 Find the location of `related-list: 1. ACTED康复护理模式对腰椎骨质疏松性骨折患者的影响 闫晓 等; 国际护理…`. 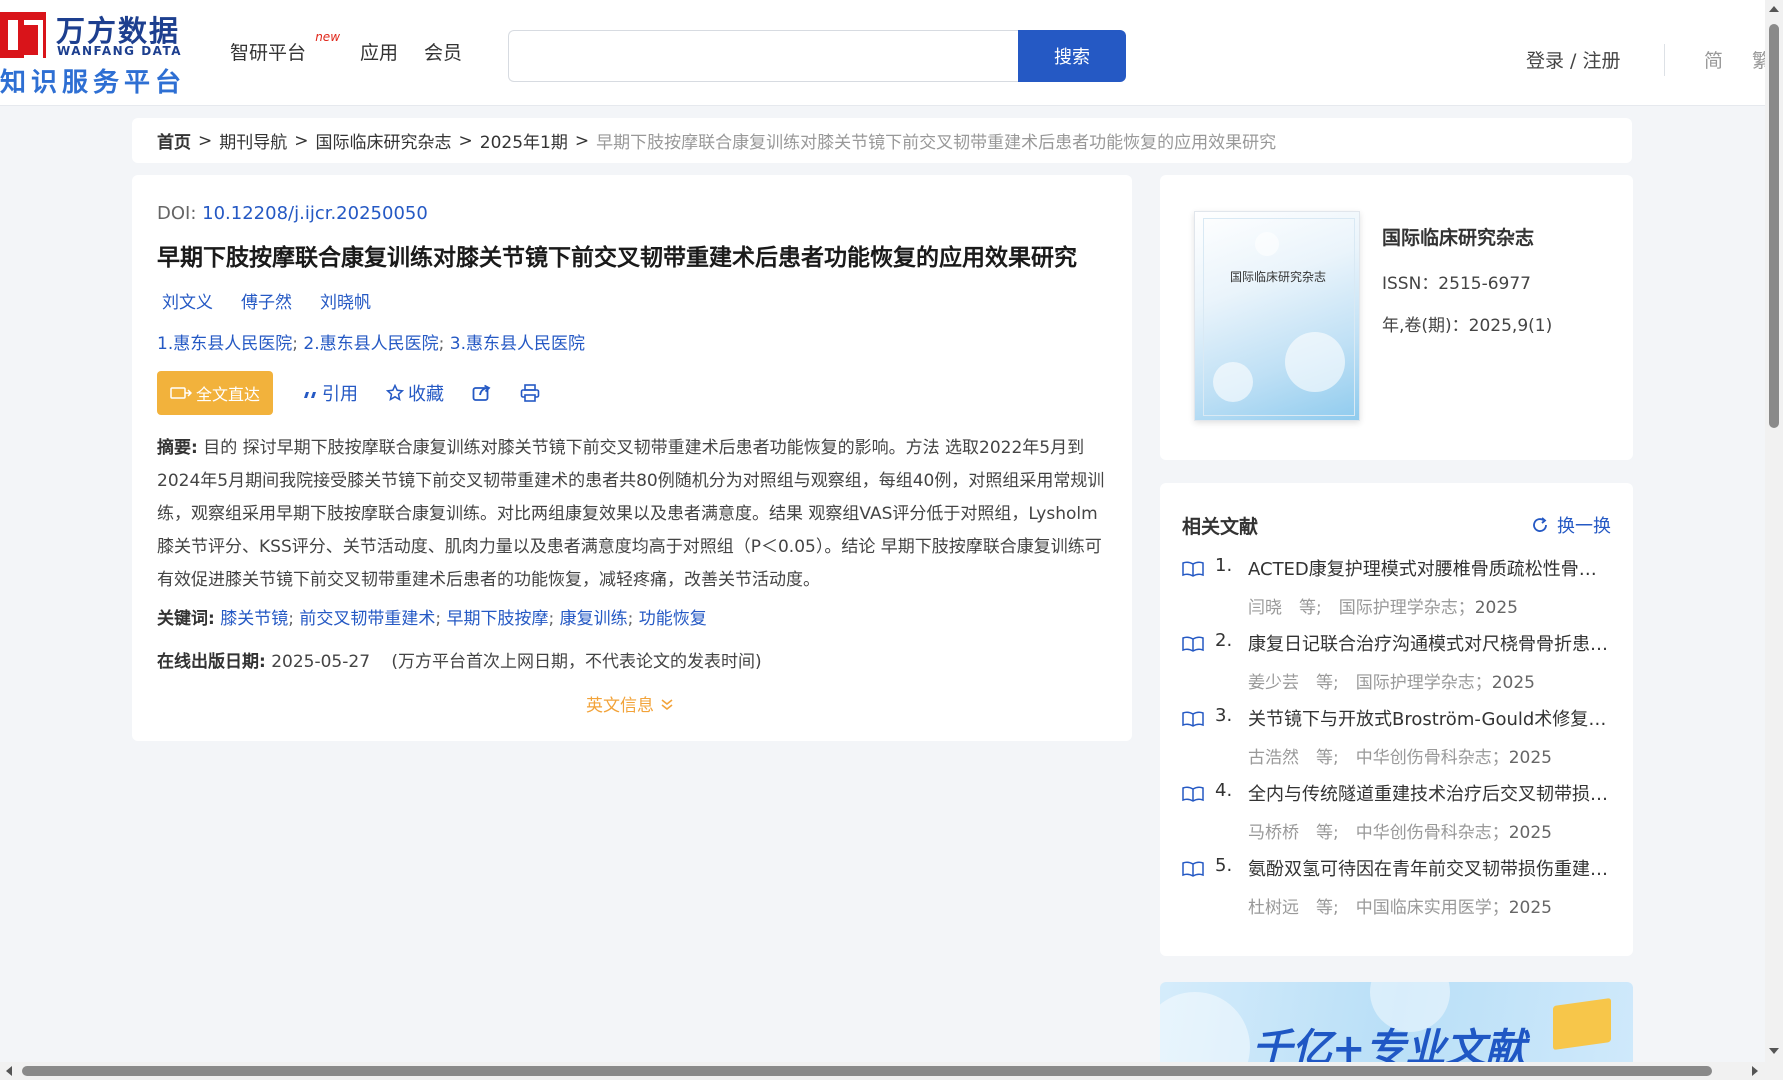

related-list: 1. ACTED康复护理模式对腰椎骨质疏松性骨折患者的影响 闫晓 等; 国际护理… is located at coordinates (1397, 742).